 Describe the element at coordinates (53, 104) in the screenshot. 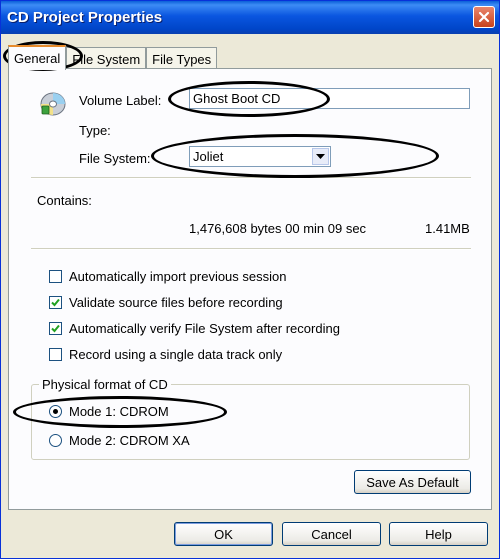

I see `cd-disc-icon` at that location.